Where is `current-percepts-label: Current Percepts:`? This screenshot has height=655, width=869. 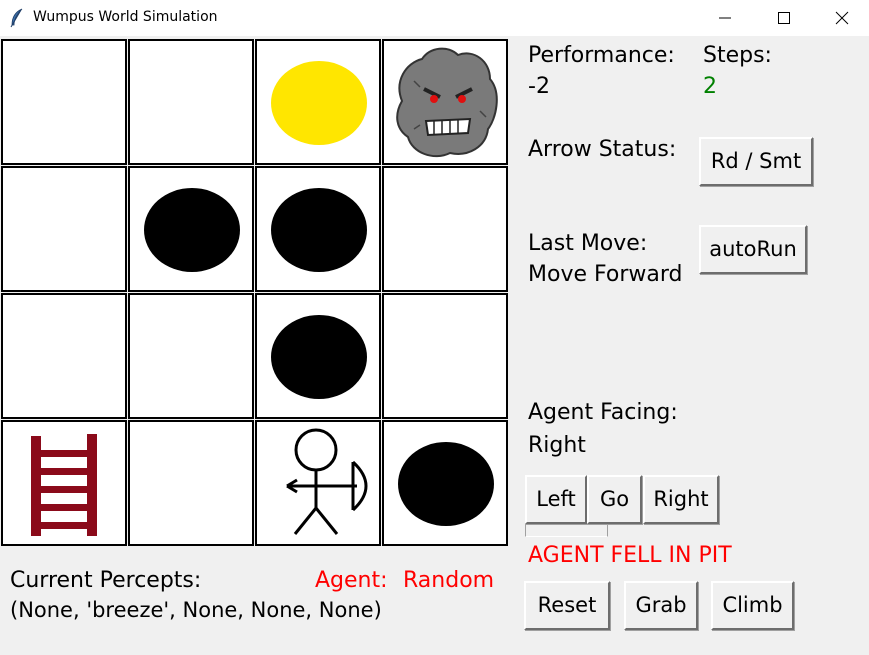
current-percepts-label: Current Percepts: is located at coordinates (106, 580).